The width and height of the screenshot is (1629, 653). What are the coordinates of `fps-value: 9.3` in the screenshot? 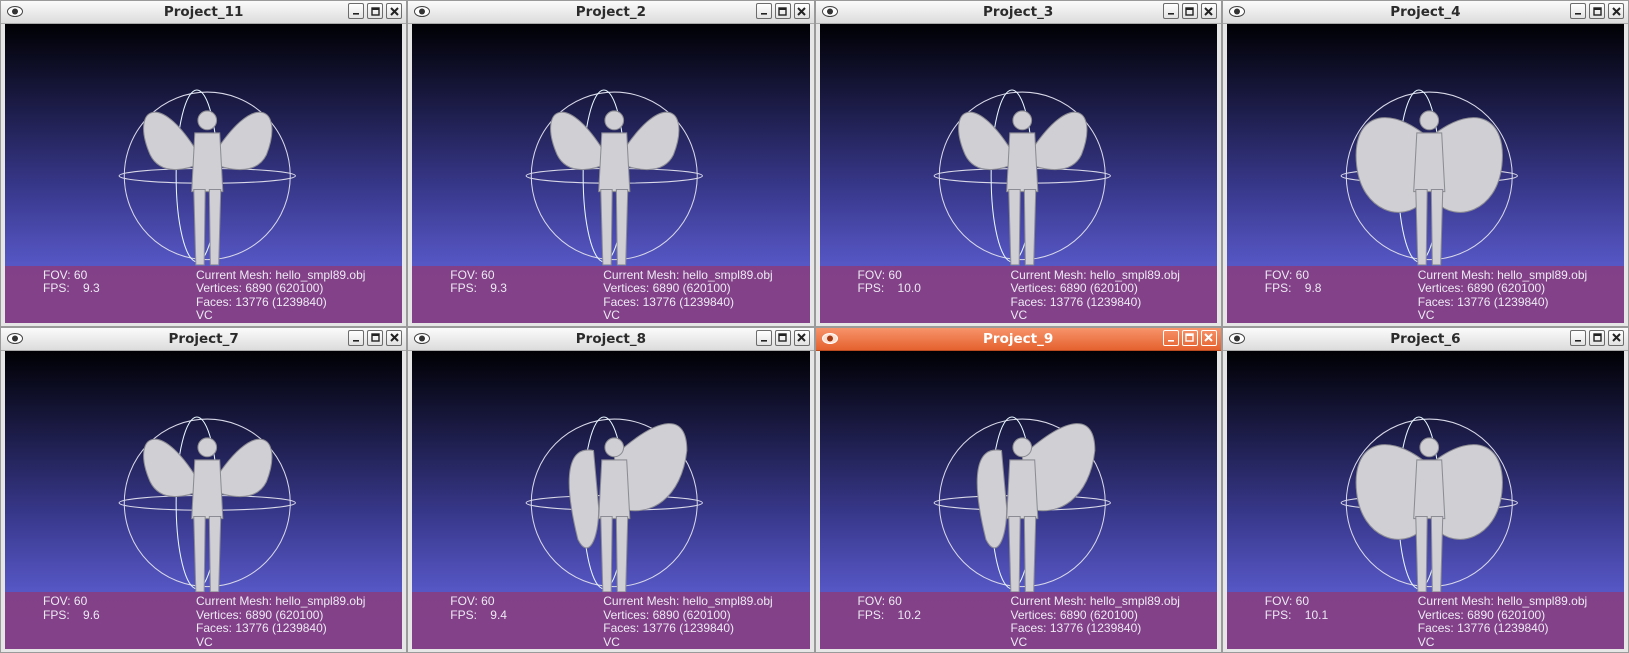 It's located at (91, 288).